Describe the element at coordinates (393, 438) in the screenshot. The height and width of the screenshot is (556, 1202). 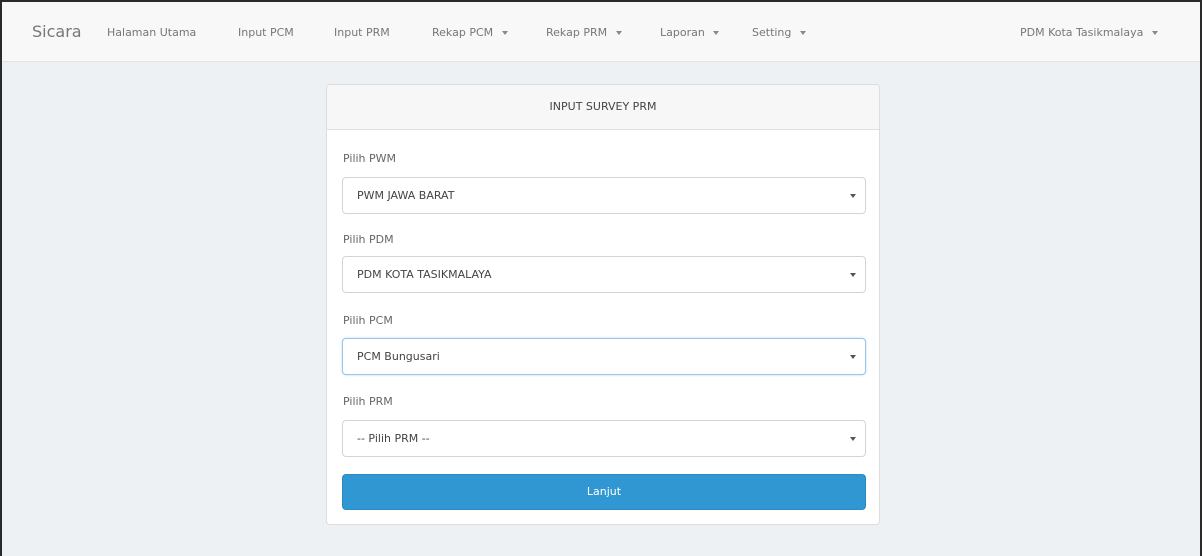
I see `prm-select-value: -- Pilih PRM --` at that location.